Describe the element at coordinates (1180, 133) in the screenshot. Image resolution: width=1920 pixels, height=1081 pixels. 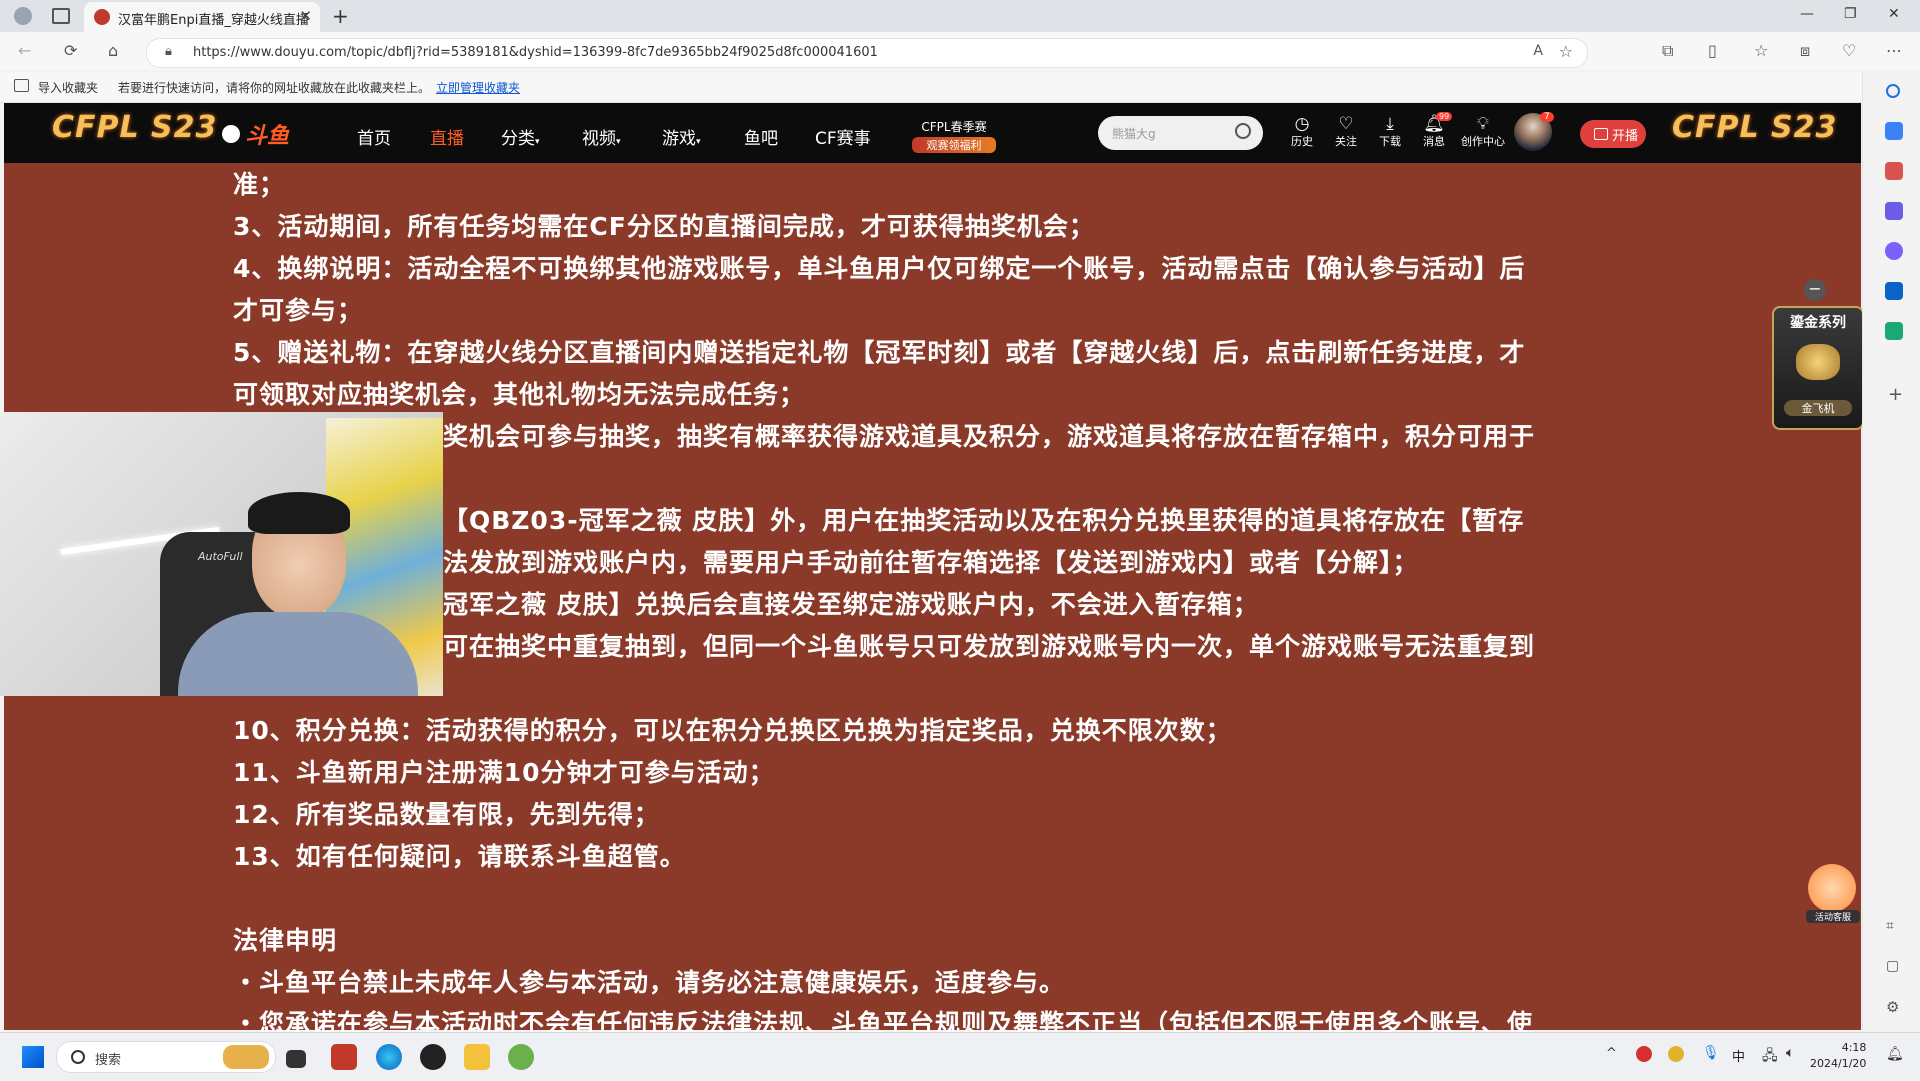
I see `site-search: 熊猫大g` at that location.